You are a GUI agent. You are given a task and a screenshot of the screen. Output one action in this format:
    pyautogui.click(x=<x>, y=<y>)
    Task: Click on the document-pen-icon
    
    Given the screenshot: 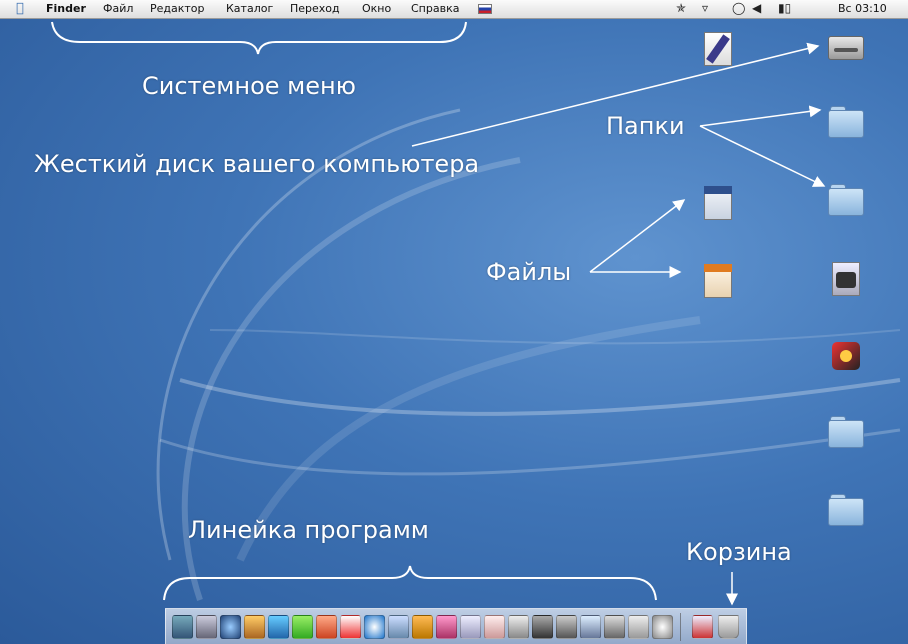 What is the action you would take?
    pyautogui.click(x=718, y=48)
    